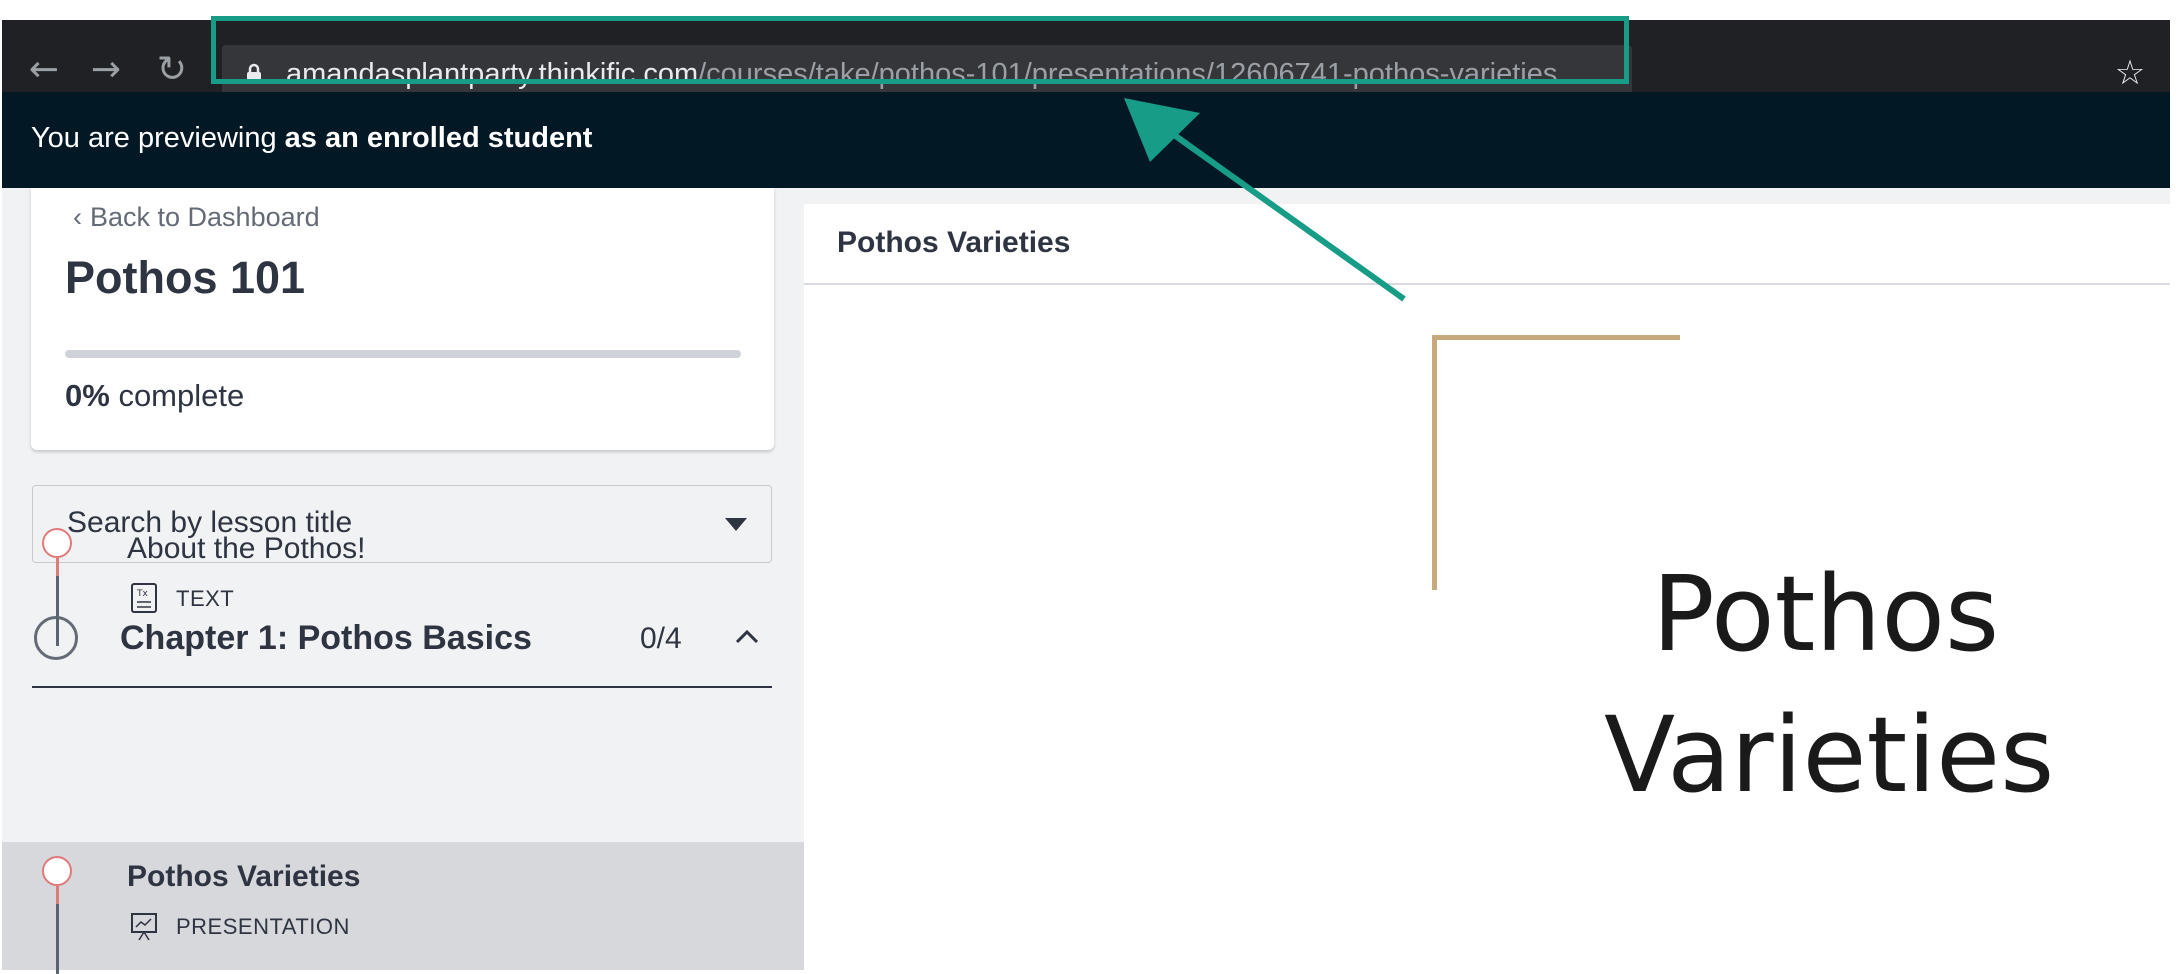 Image resolution: width=2176 pixels, height=974 pixels. What do you see at coordinates (1434, 462) in the screenshot?
I see `slide-accent-vertical` at bounding box center [1434, 462].